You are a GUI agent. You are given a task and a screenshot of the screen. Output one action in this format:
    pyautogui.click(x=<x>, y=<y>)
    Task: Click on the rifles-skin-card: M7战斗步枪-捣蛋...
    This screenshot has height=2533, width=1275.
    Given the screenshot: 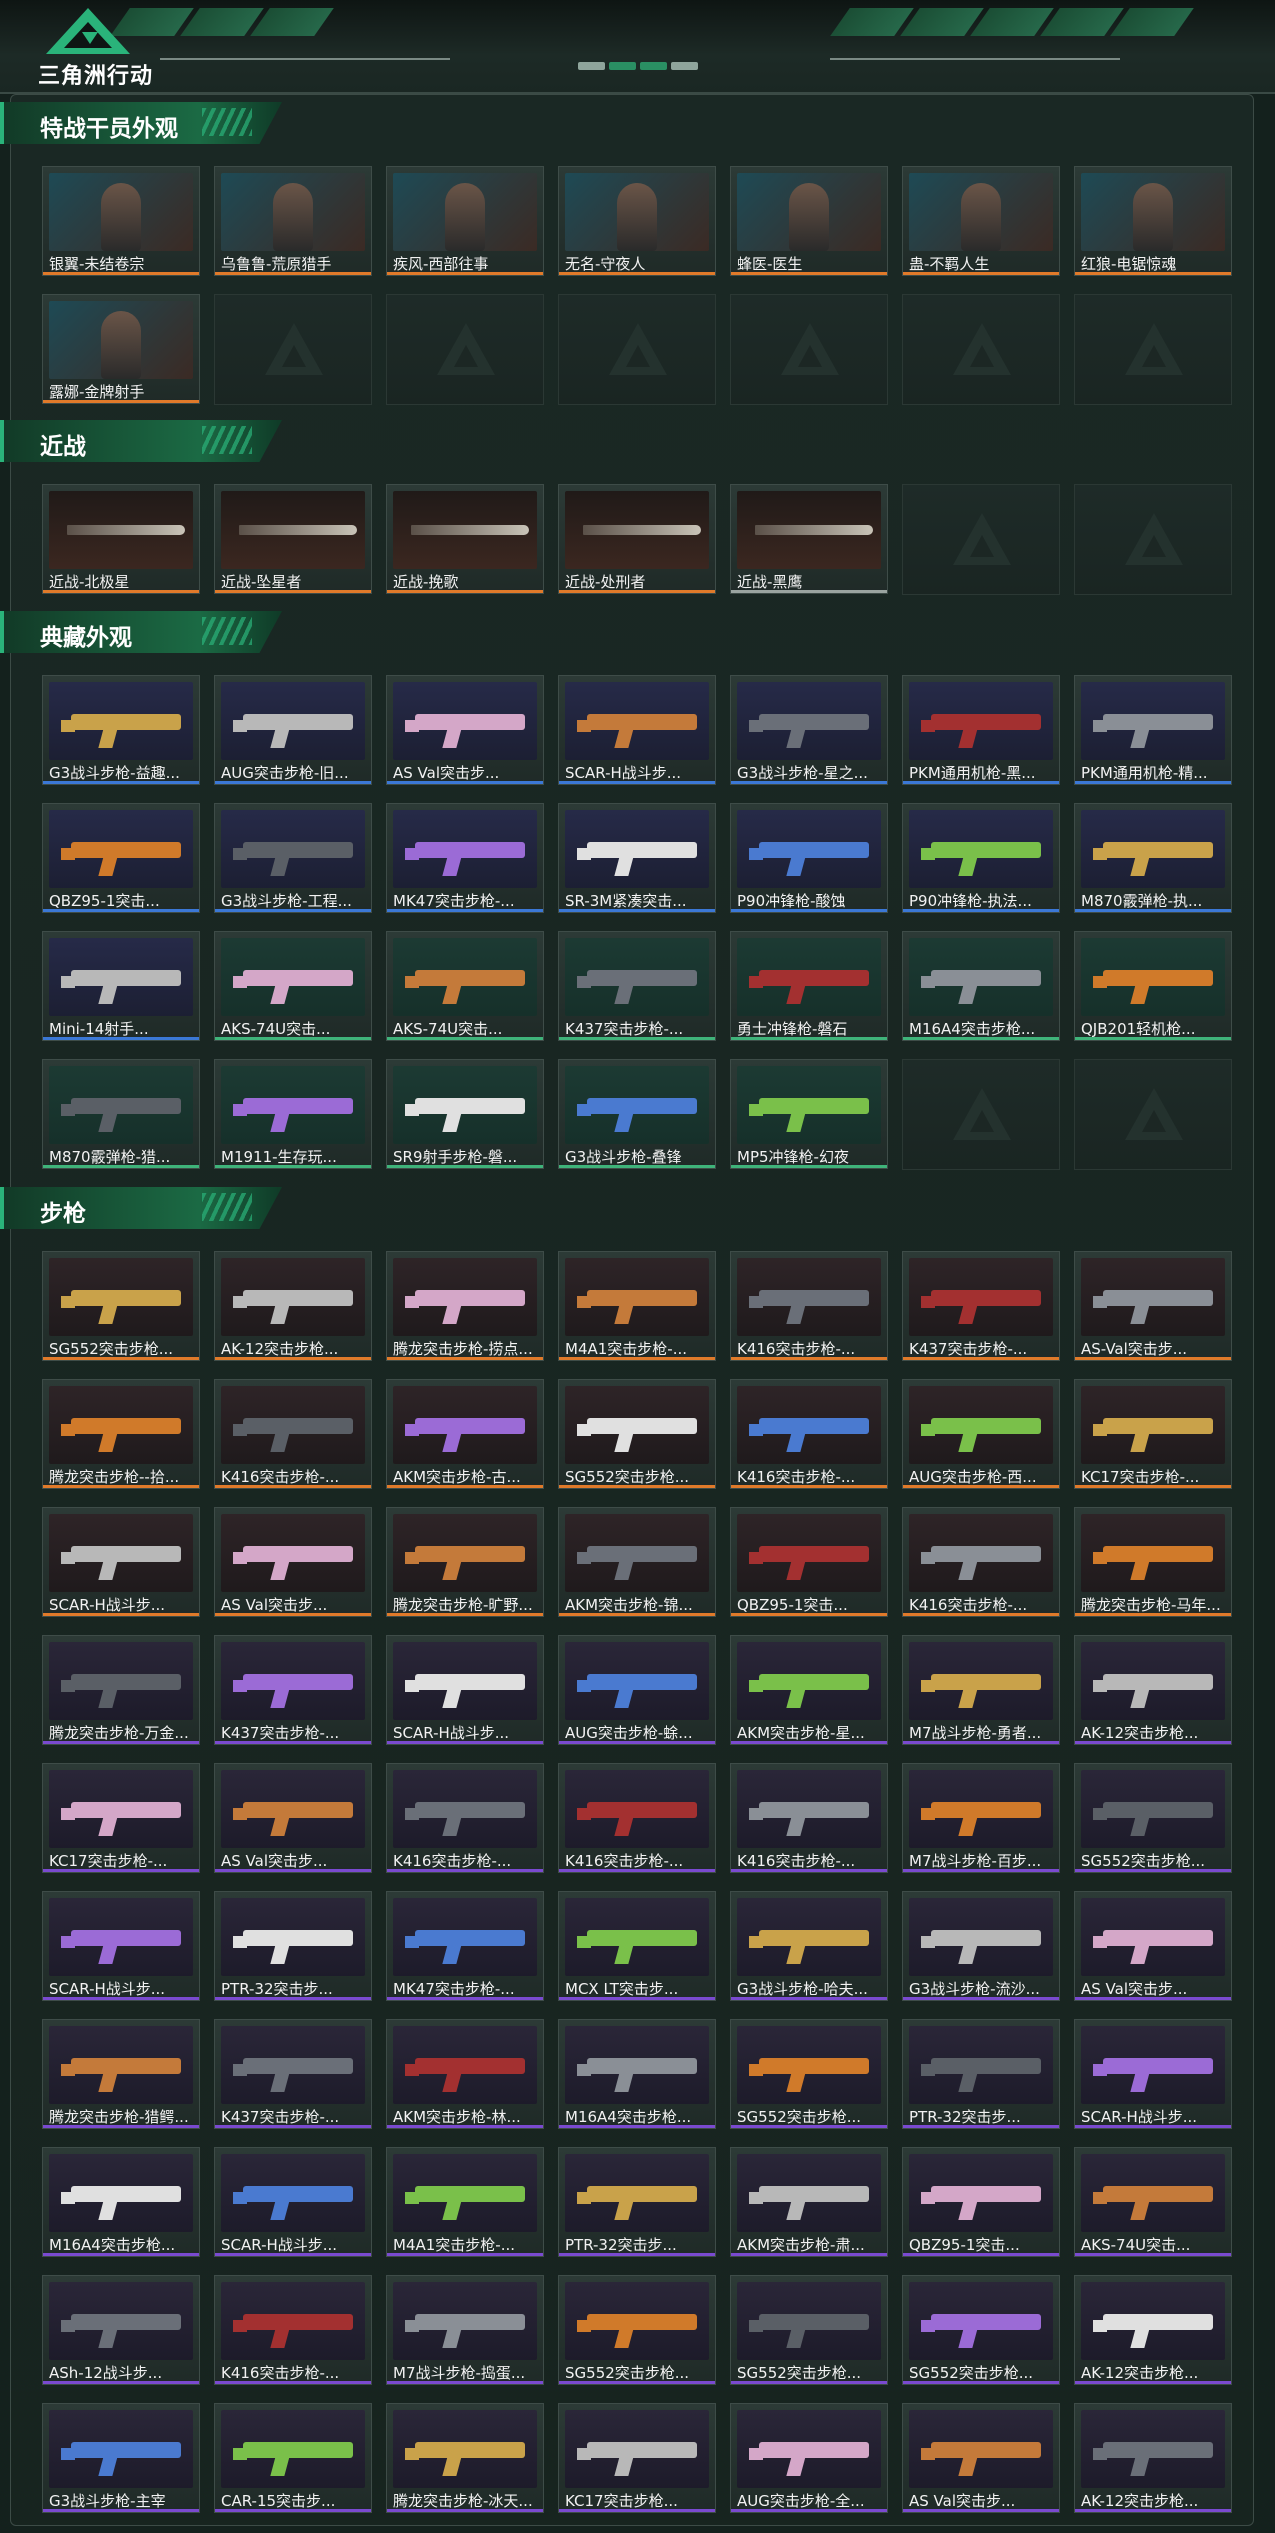 What is the action you would take?
    pyautogui.click(x=465, y=2330)
    